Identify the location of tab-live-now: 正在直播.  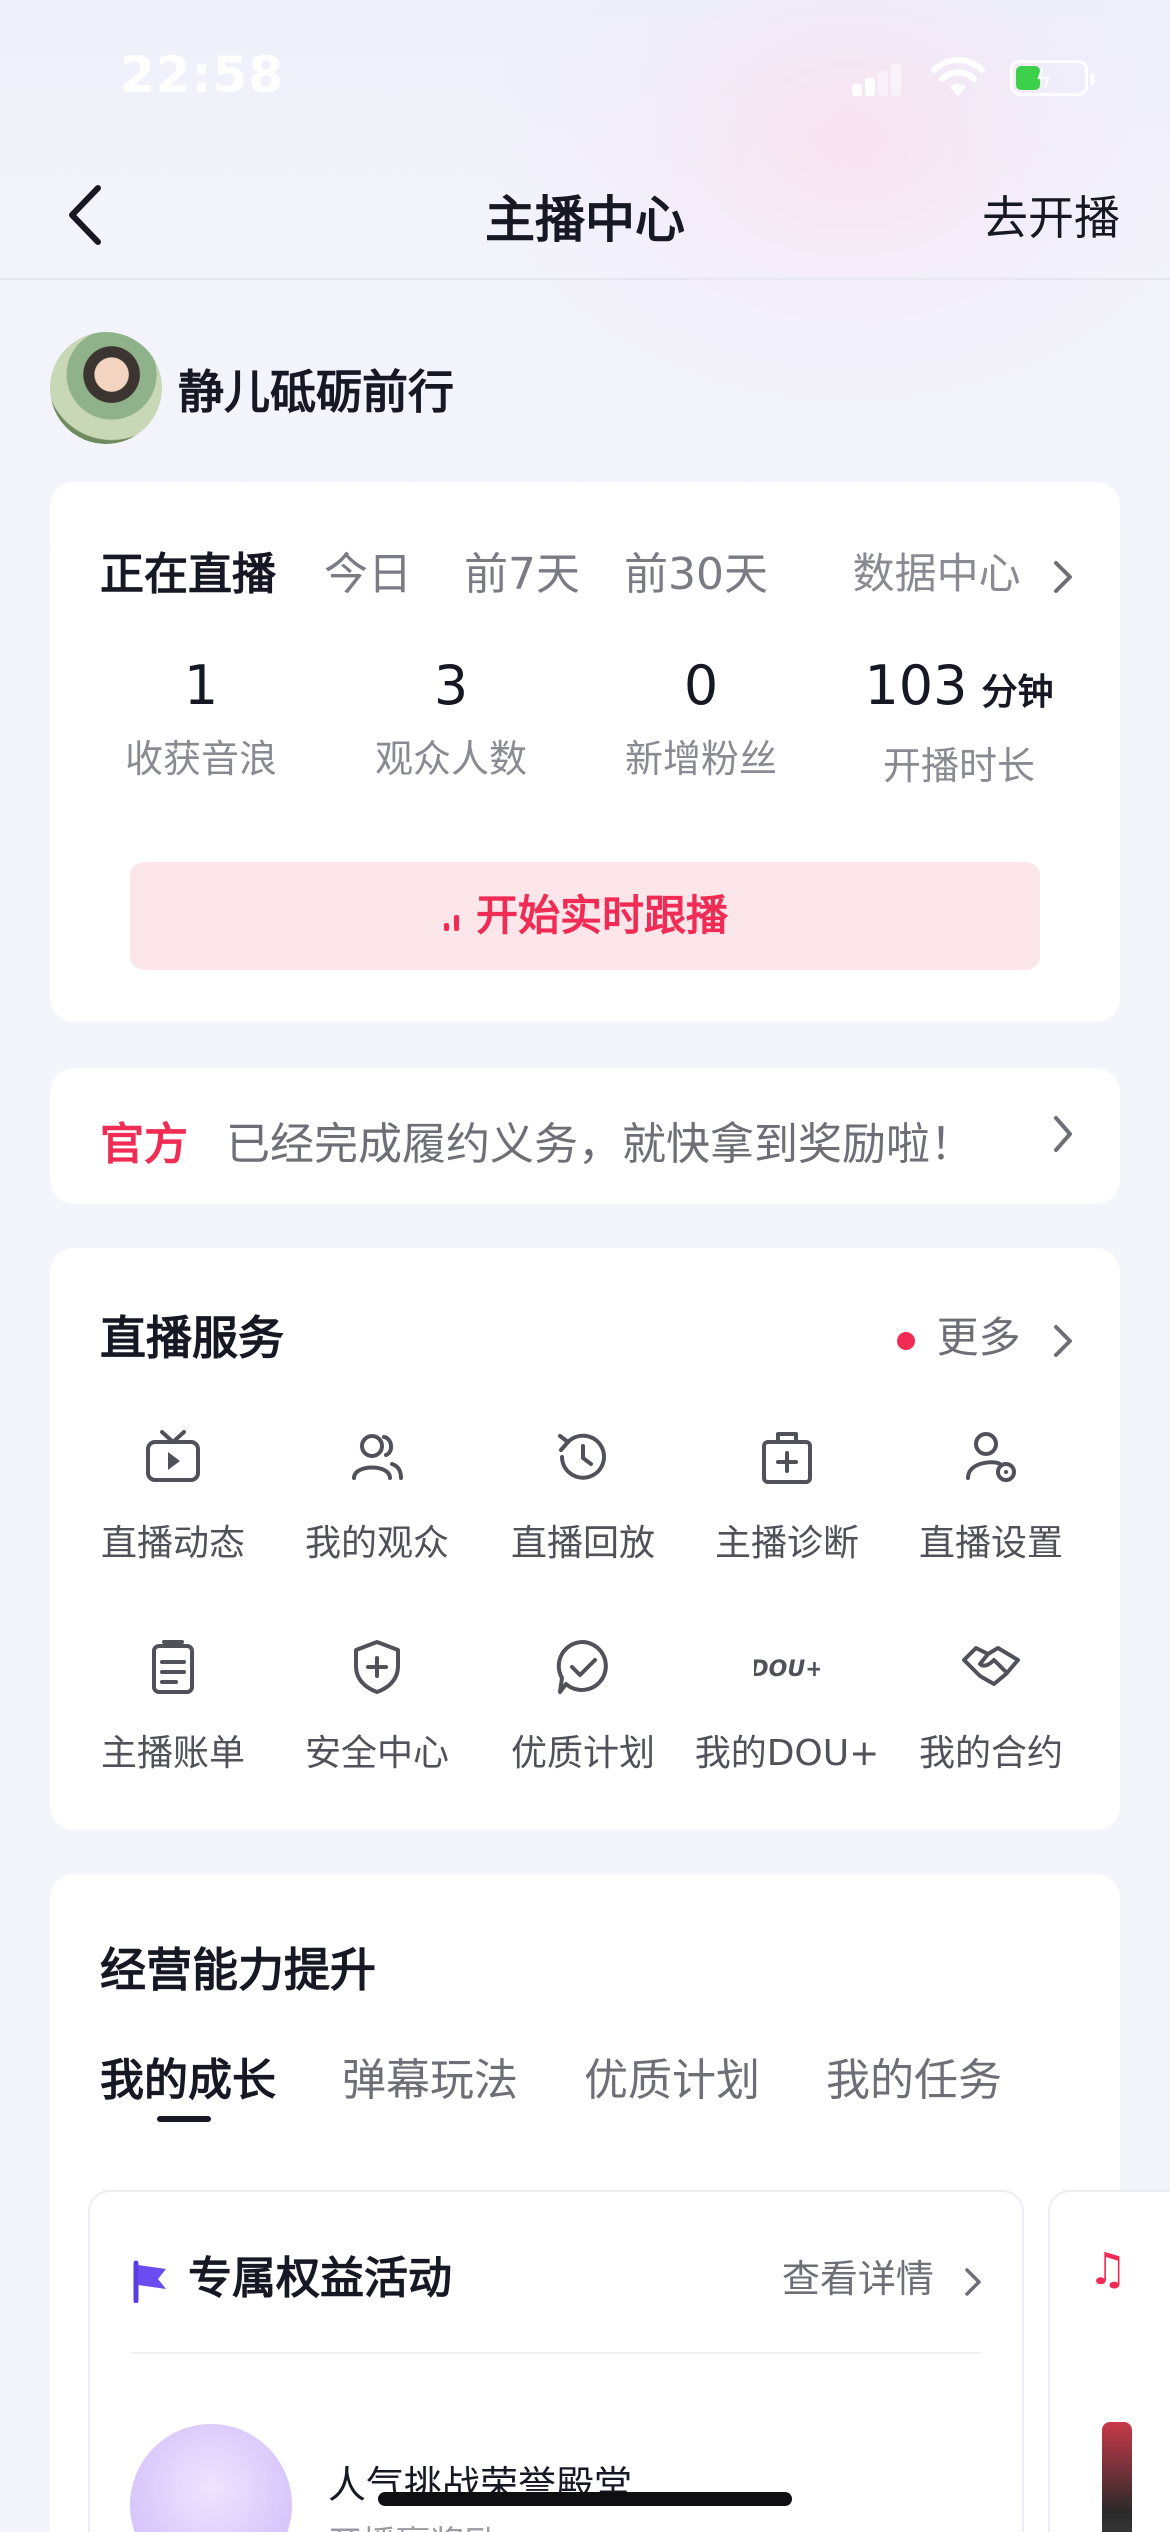
(188, 570).